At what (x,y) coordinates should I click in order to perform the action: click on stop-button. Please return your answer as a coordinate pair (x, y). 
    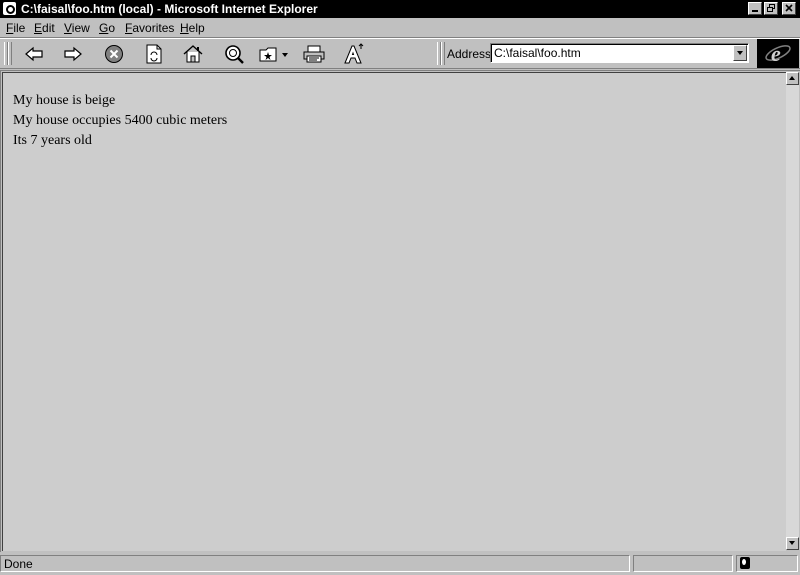
    Looking at the image, I should click on (114, 54).